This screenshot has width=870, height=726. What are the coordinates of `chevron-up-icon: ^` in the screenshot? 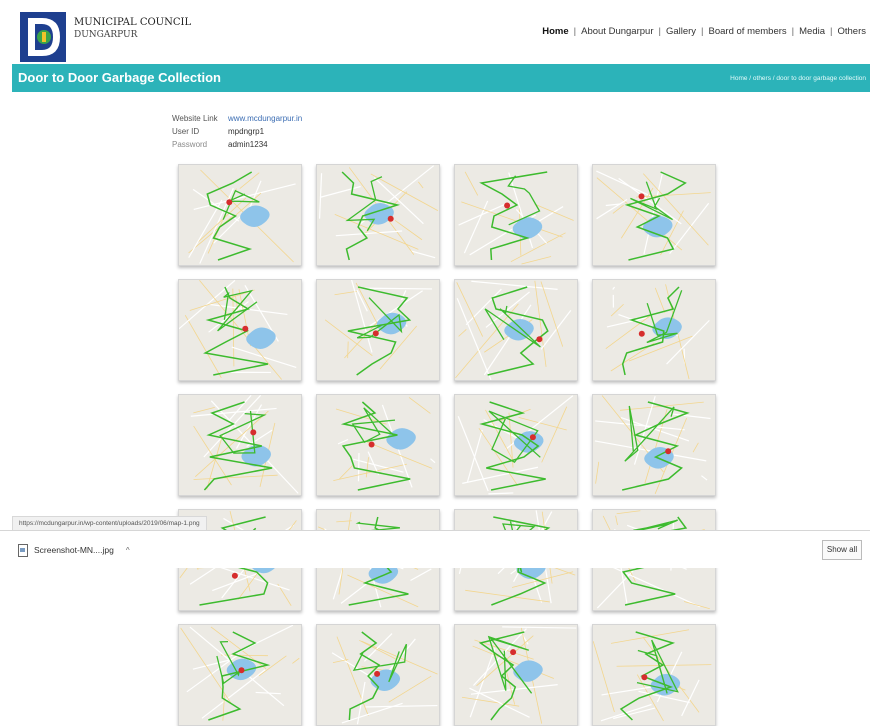 It's located at (128, 550).